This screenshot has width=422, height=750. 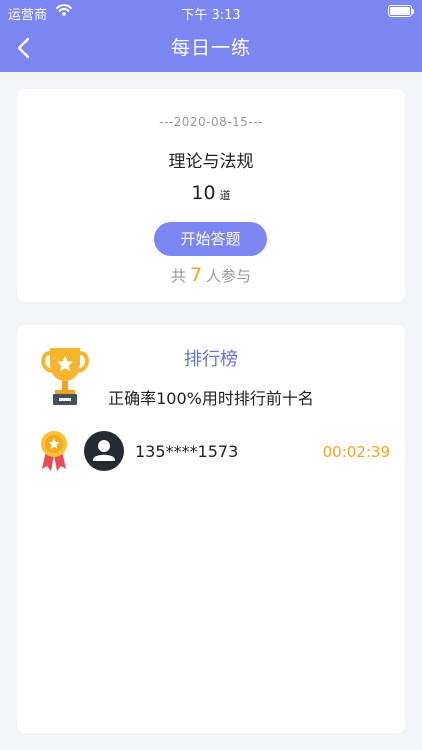 I want to click on participants-suffix: 人参与, so click(x=229, y=276).